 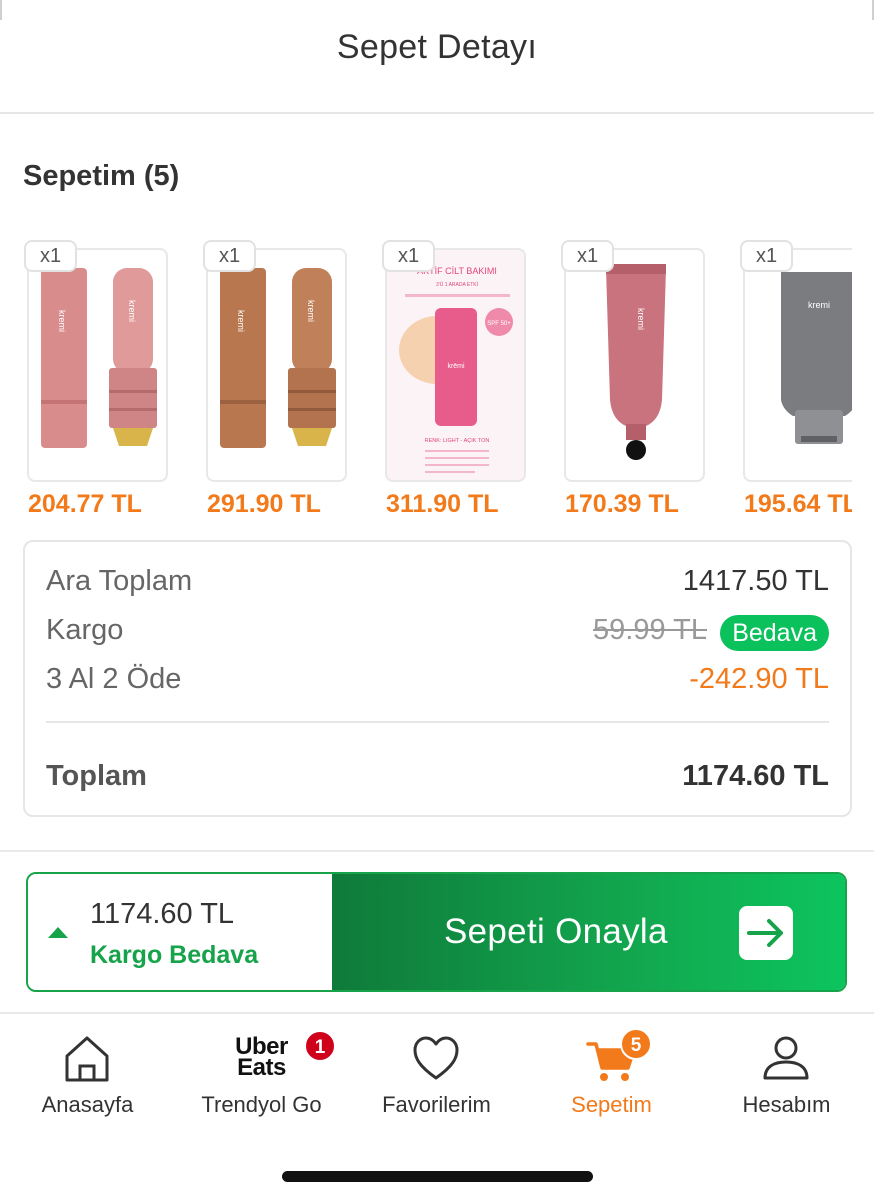 I want to click on lip-tube-image: kremi, so click(x=636, y=362).